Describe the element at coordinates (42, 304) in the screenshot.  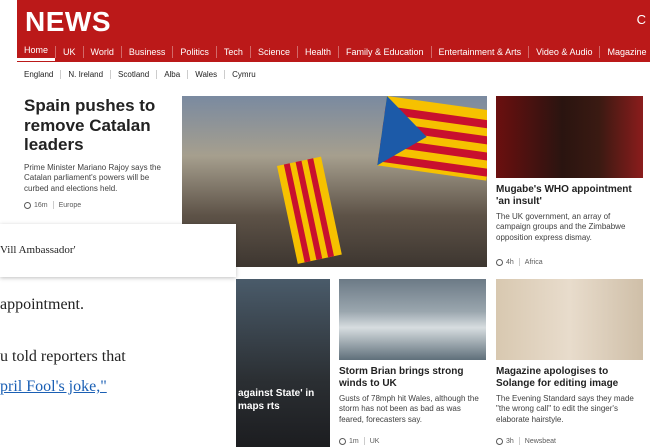
I see `overlay-text-line-1: appointment.` at that location.